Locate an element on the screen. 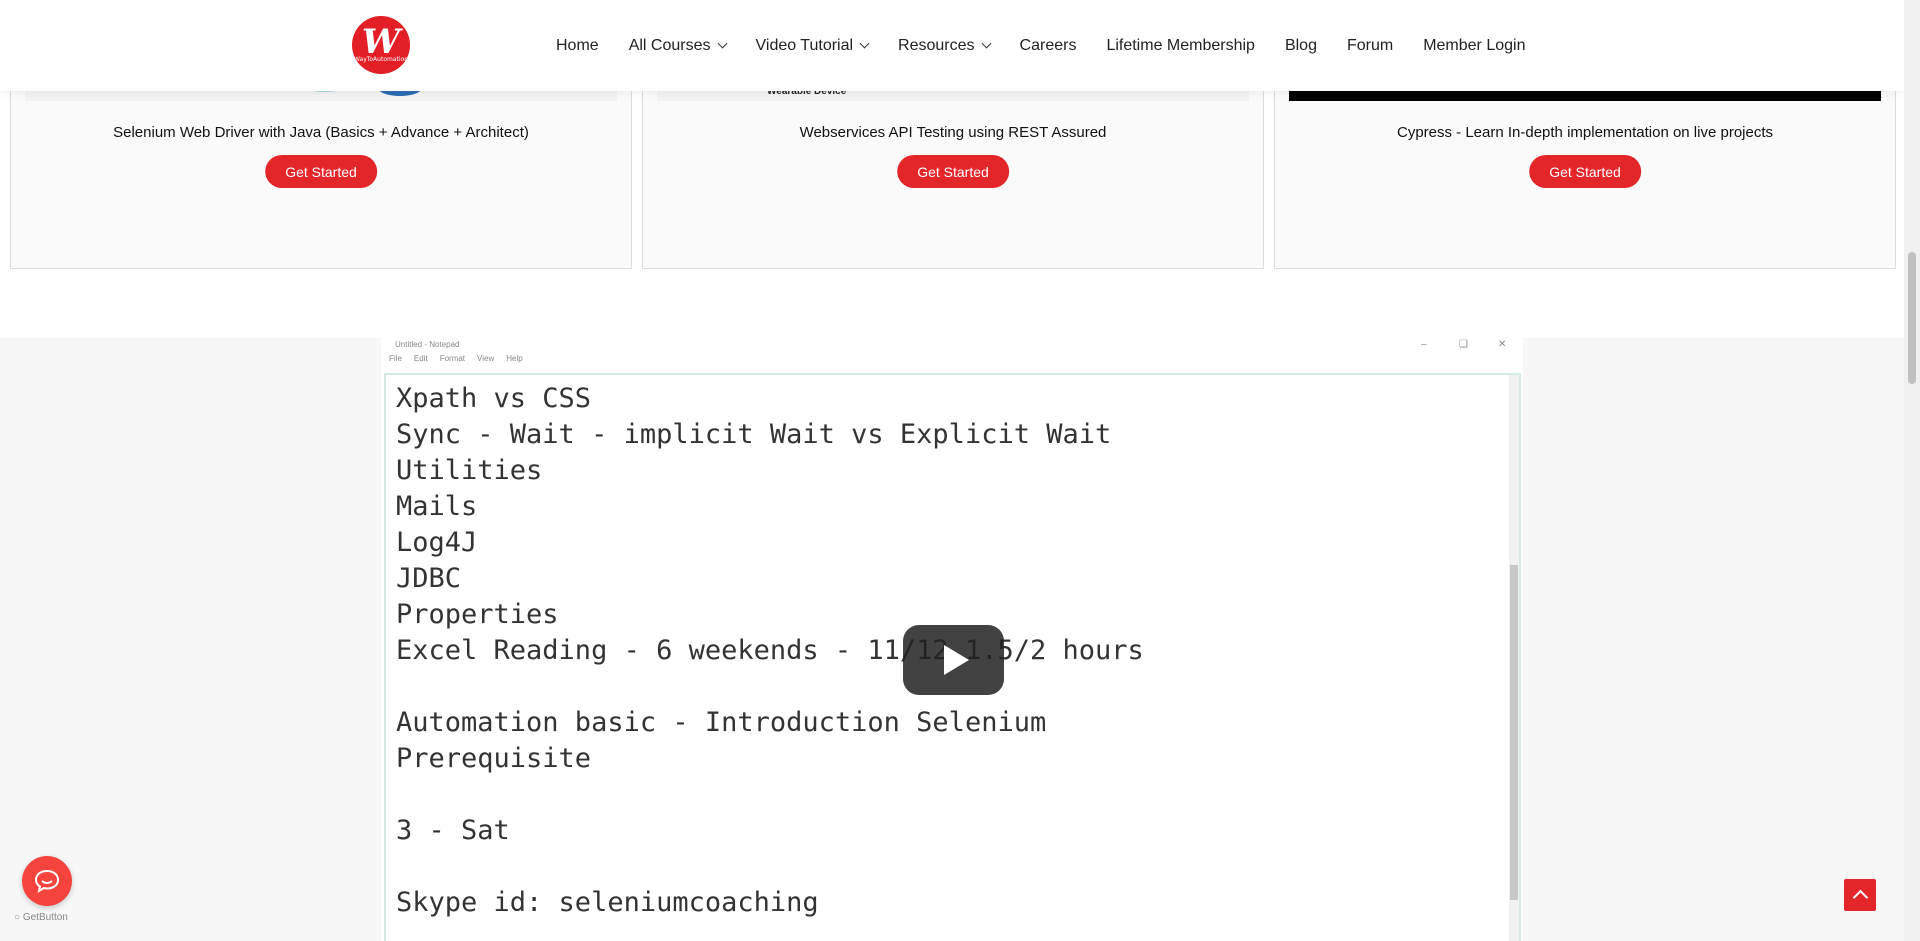 Image resolution: width=1920 pixels, height=941 pixels. nav-item-forum: Forum is located at coordinates (1370, 46).